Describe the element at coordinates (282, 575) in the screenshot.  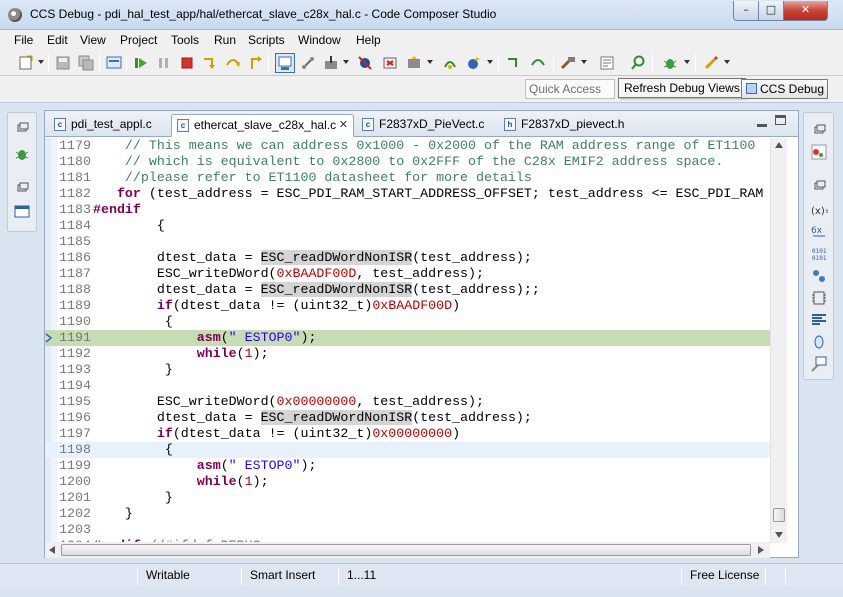
I see `status-insert-mode: Smart Insert` at that location.